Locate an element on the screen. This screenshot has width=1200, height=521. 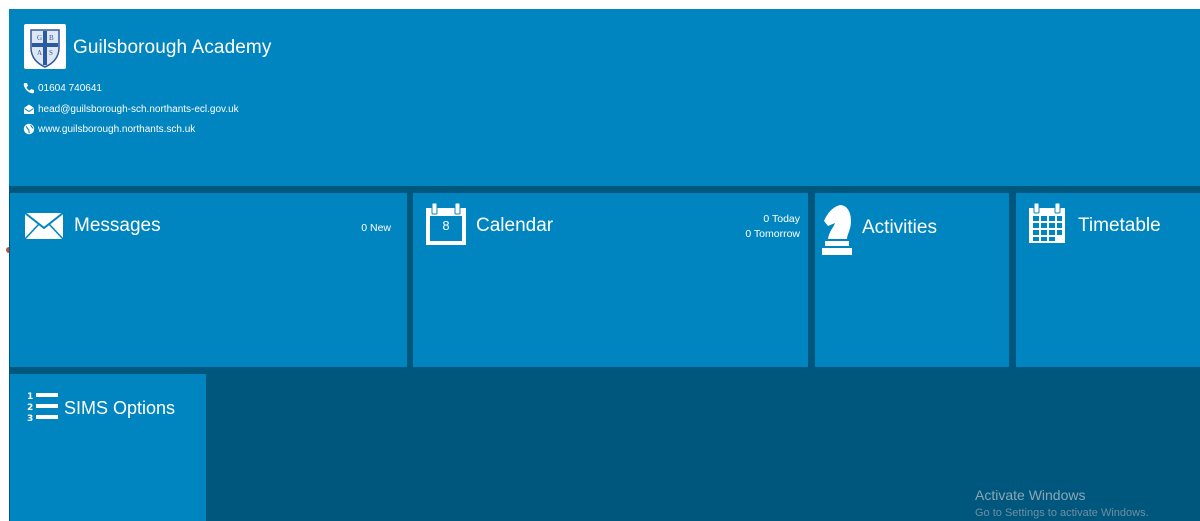
envelope-open-icon is located at coordinates (29, 109).